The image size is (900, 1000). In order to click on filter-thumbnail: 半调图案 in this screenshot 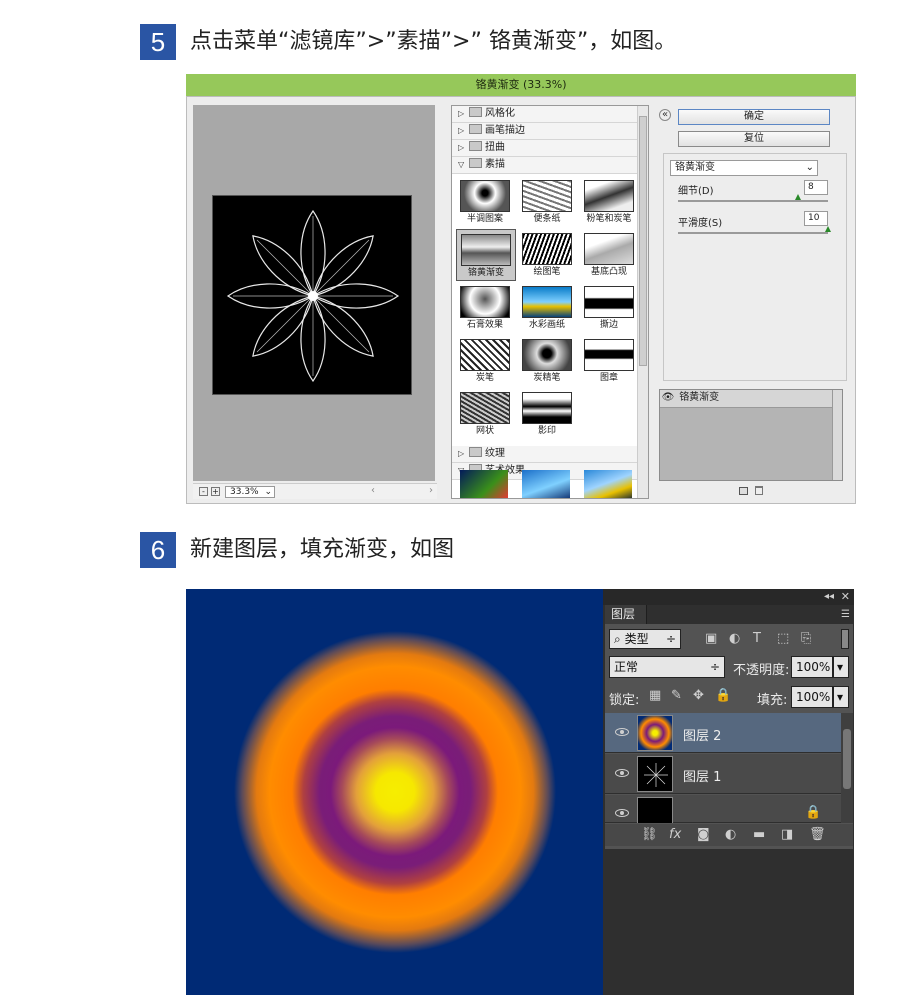, I will do `click(485, 201)`.